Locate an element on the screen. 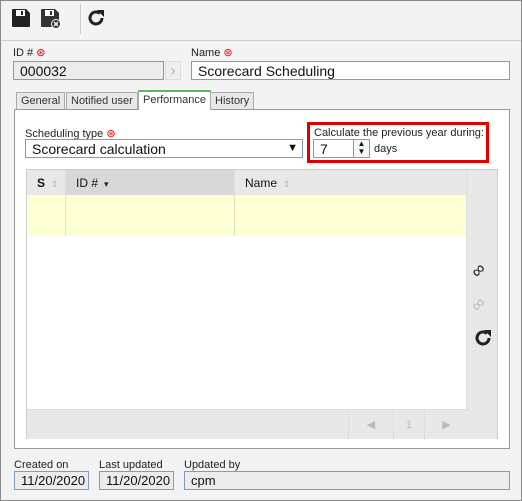  id-field: 000032 is located at coordinates (88, 70).